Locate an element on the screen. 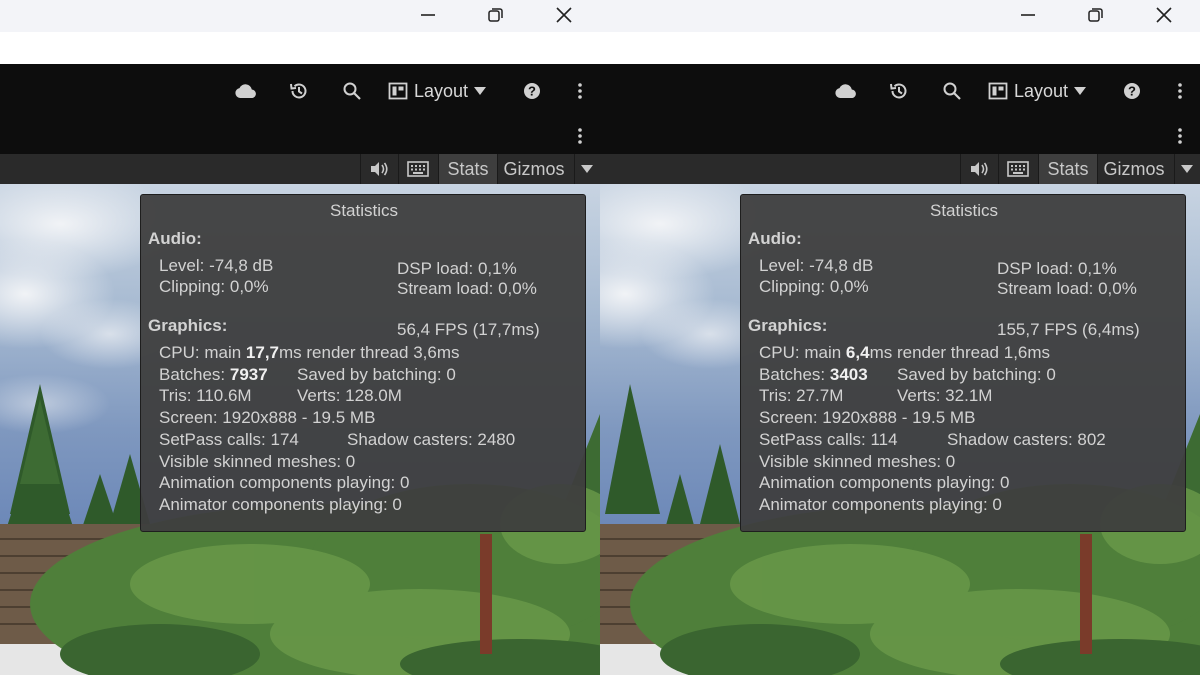 The height and width of the screenshot is (675, 1200). tris-readout: Tris: 27.7M is located at coordinates (801, 395).